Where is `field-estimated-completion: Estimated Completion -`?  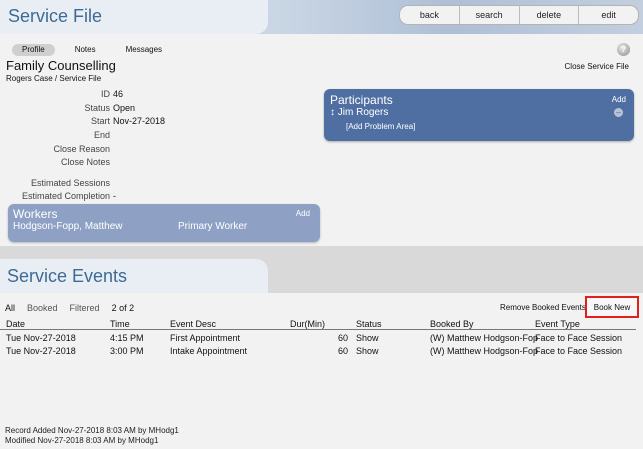 field-estimated-completion: Estimated Completion - is located at coordinates (120, 196).